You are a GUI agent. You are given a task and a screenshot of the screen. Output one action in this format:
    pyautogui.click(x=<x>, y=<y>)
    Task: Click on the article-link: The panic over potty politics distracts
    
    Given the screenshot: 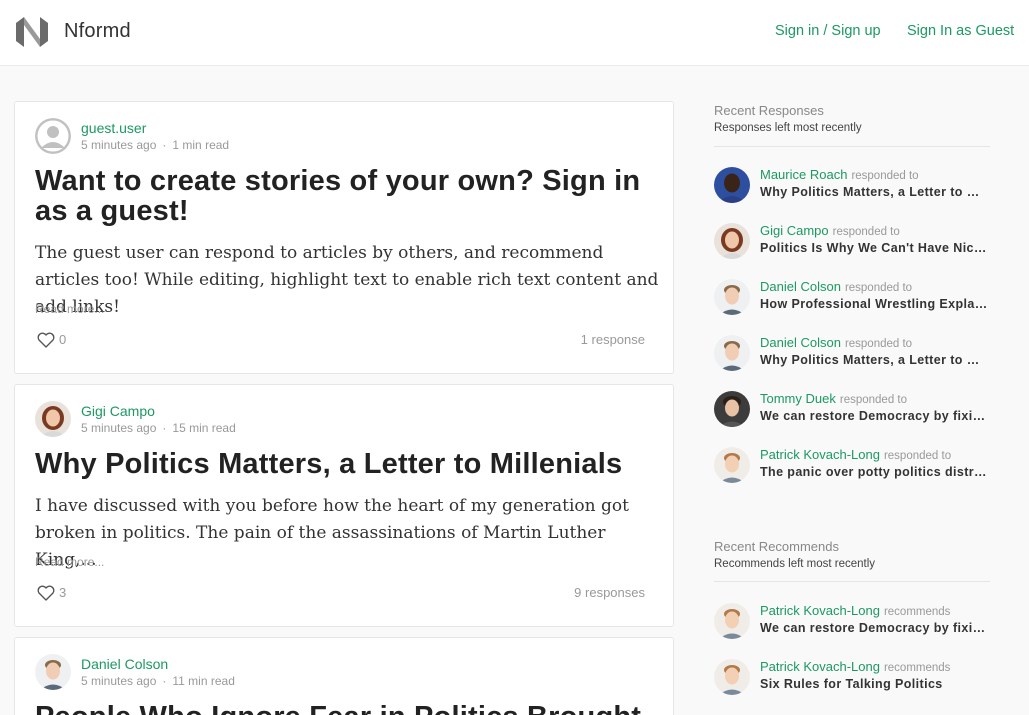 What is the action you would take?
    pyautogui.click(x=875, y=472)
    